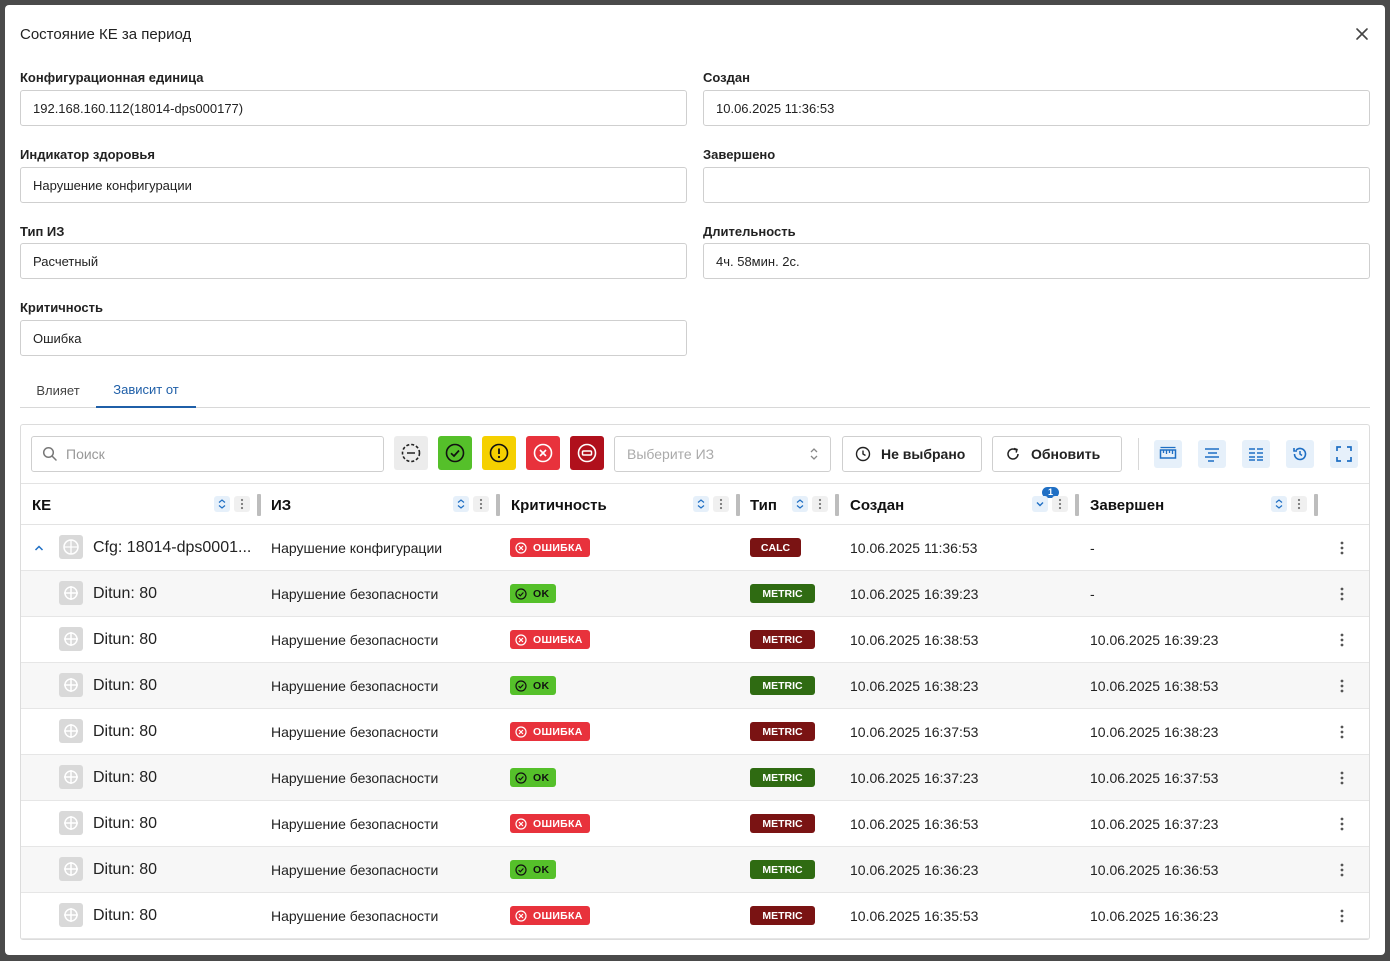  What do you see at coordinates (1212, 454) in the screenshot?
I see `text-align-button` at bounding box center [1212, 454].